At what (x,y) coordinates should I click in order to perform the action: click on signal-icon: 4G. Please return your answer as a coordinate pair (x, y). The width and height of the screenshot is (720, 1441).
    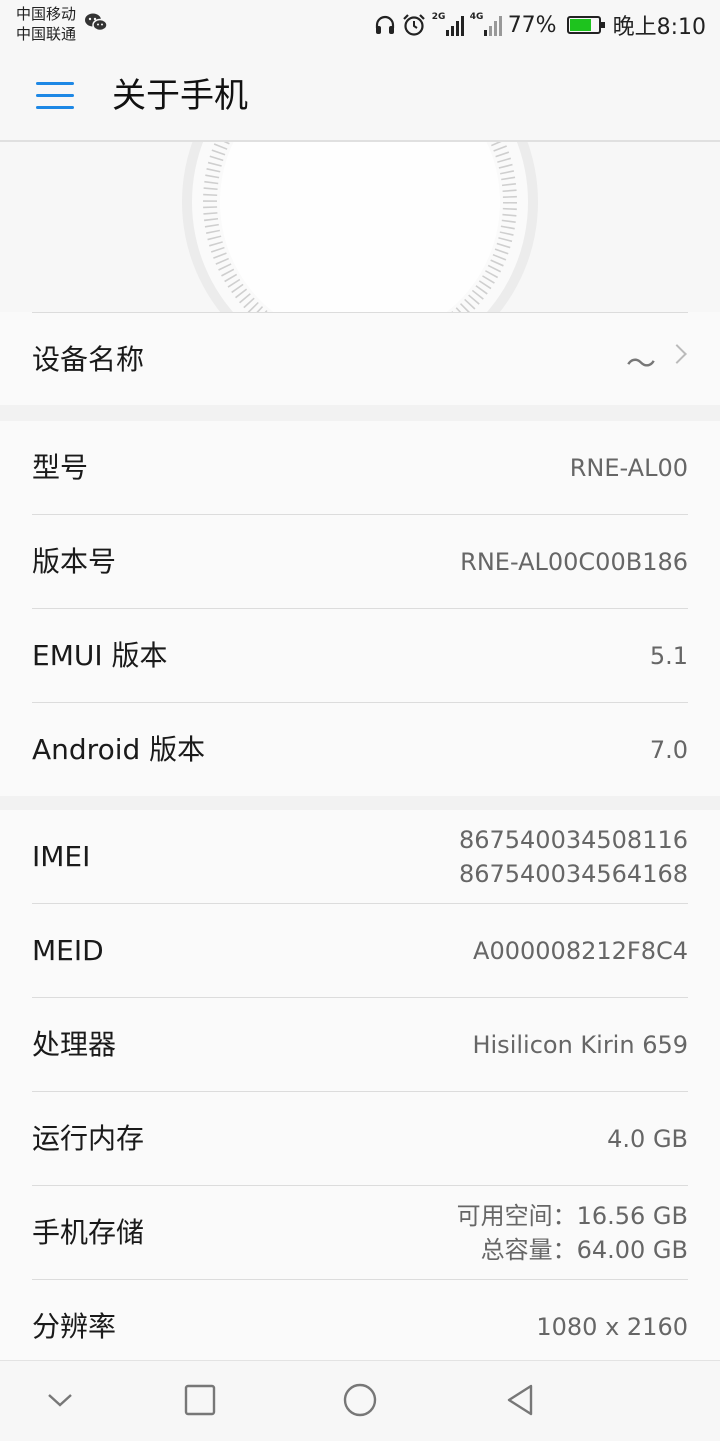
    Looking at the image, I should click on (485, 24).